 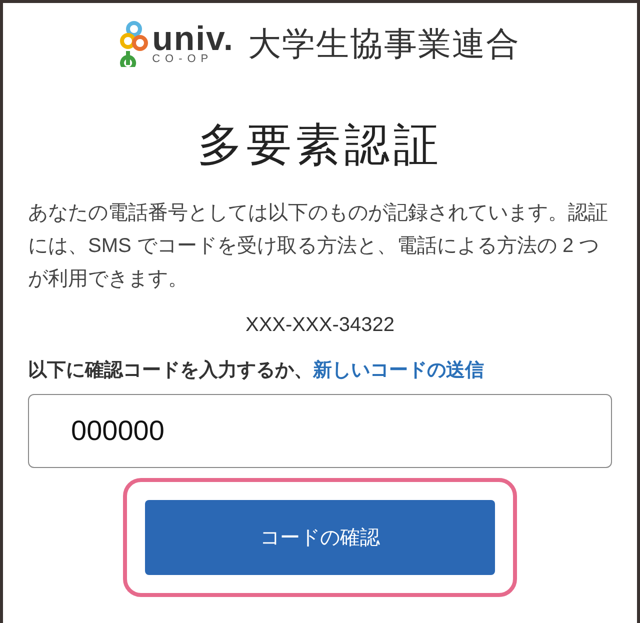 What do you see at coordinates (384, 44) in the screenshot?
I see `organization-name: 大学生協事業連合` at bounding box center [384, 44].